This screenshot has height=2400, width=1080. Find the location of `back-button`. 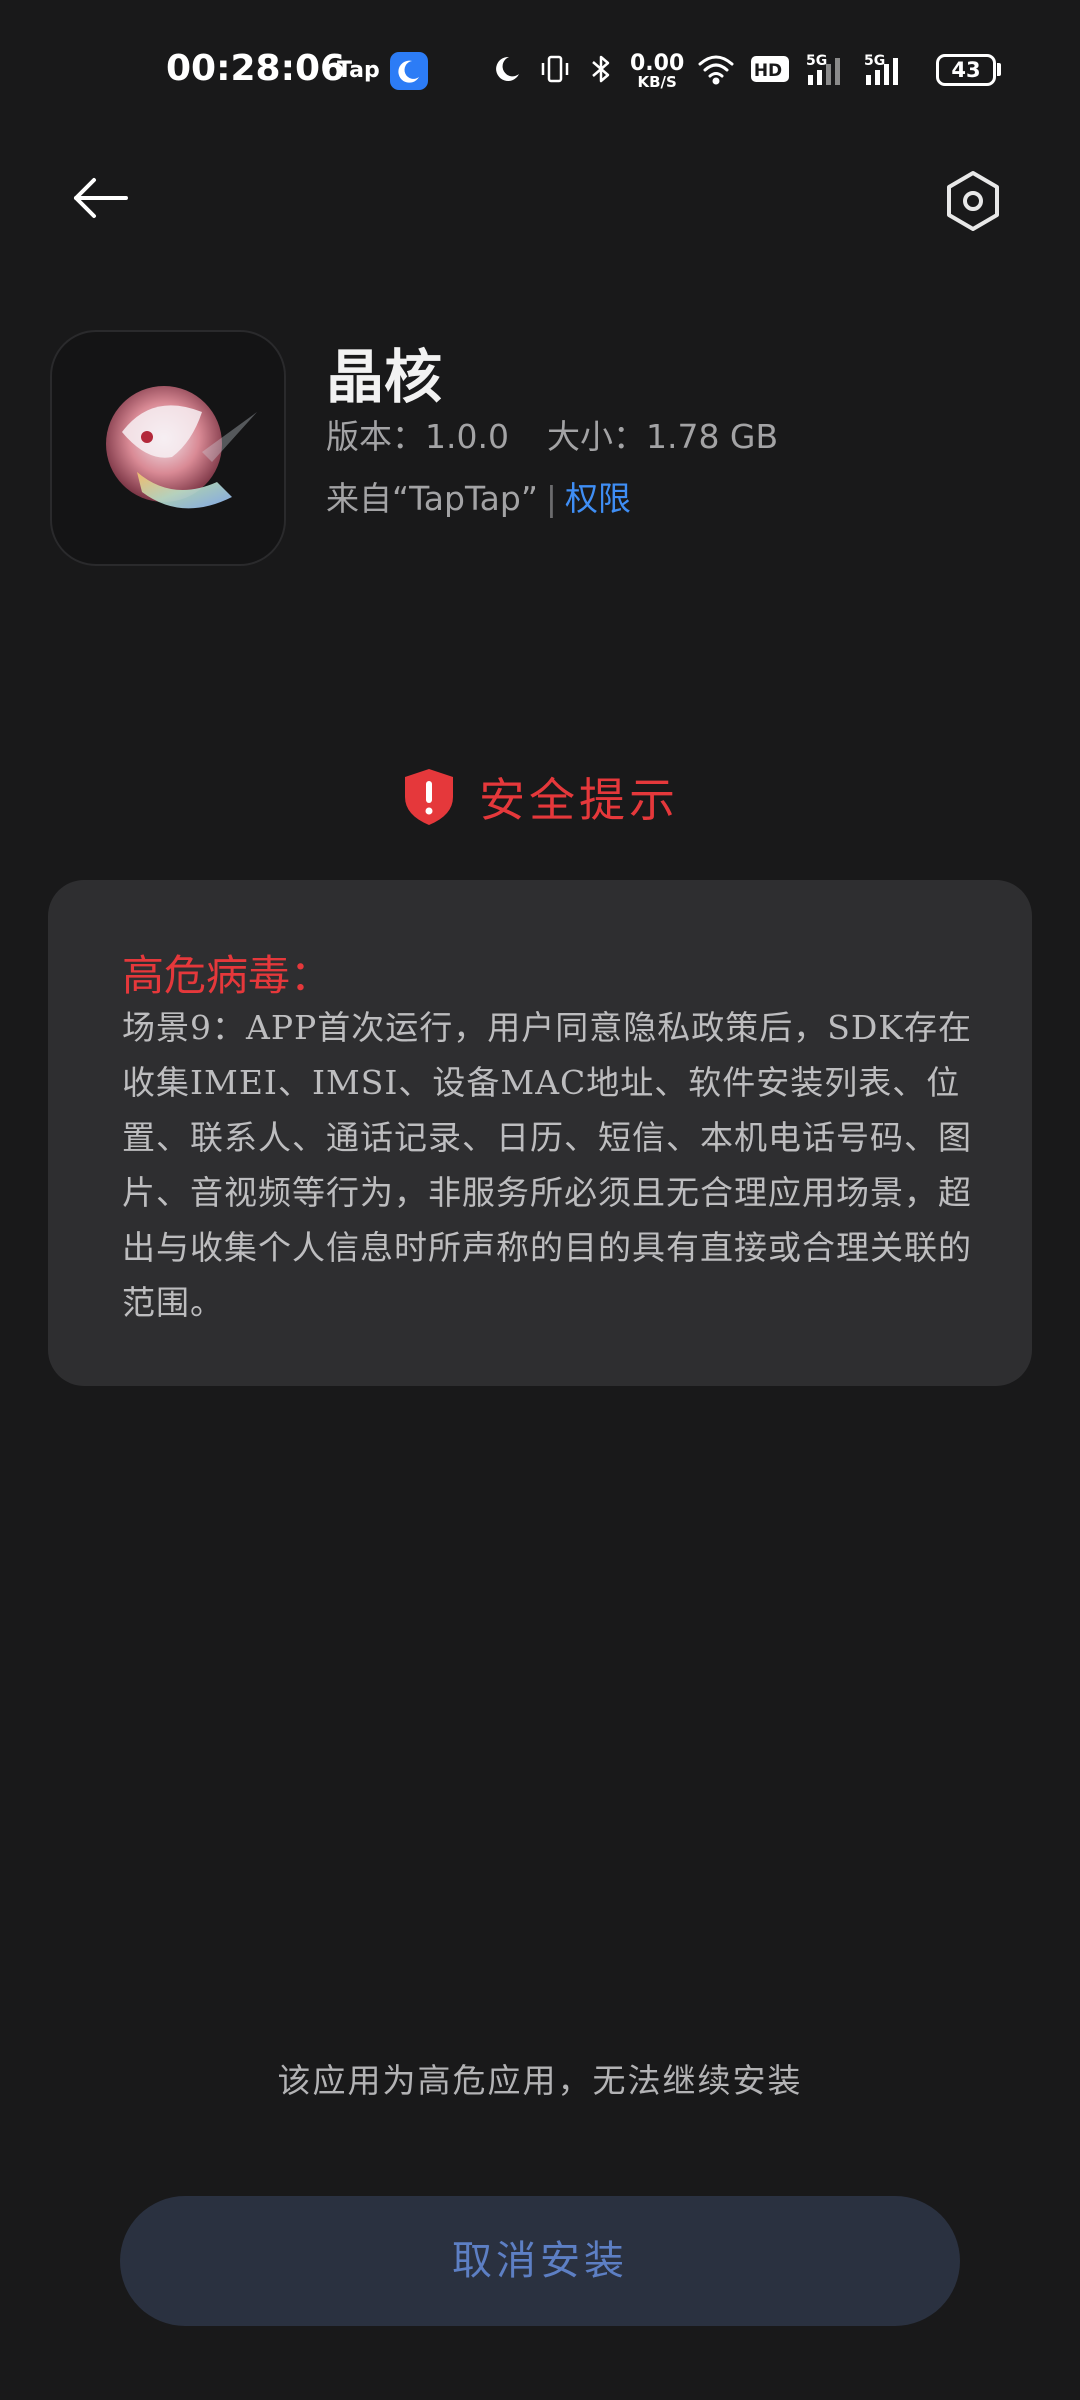

back-button is located at coordinates (101, 197).